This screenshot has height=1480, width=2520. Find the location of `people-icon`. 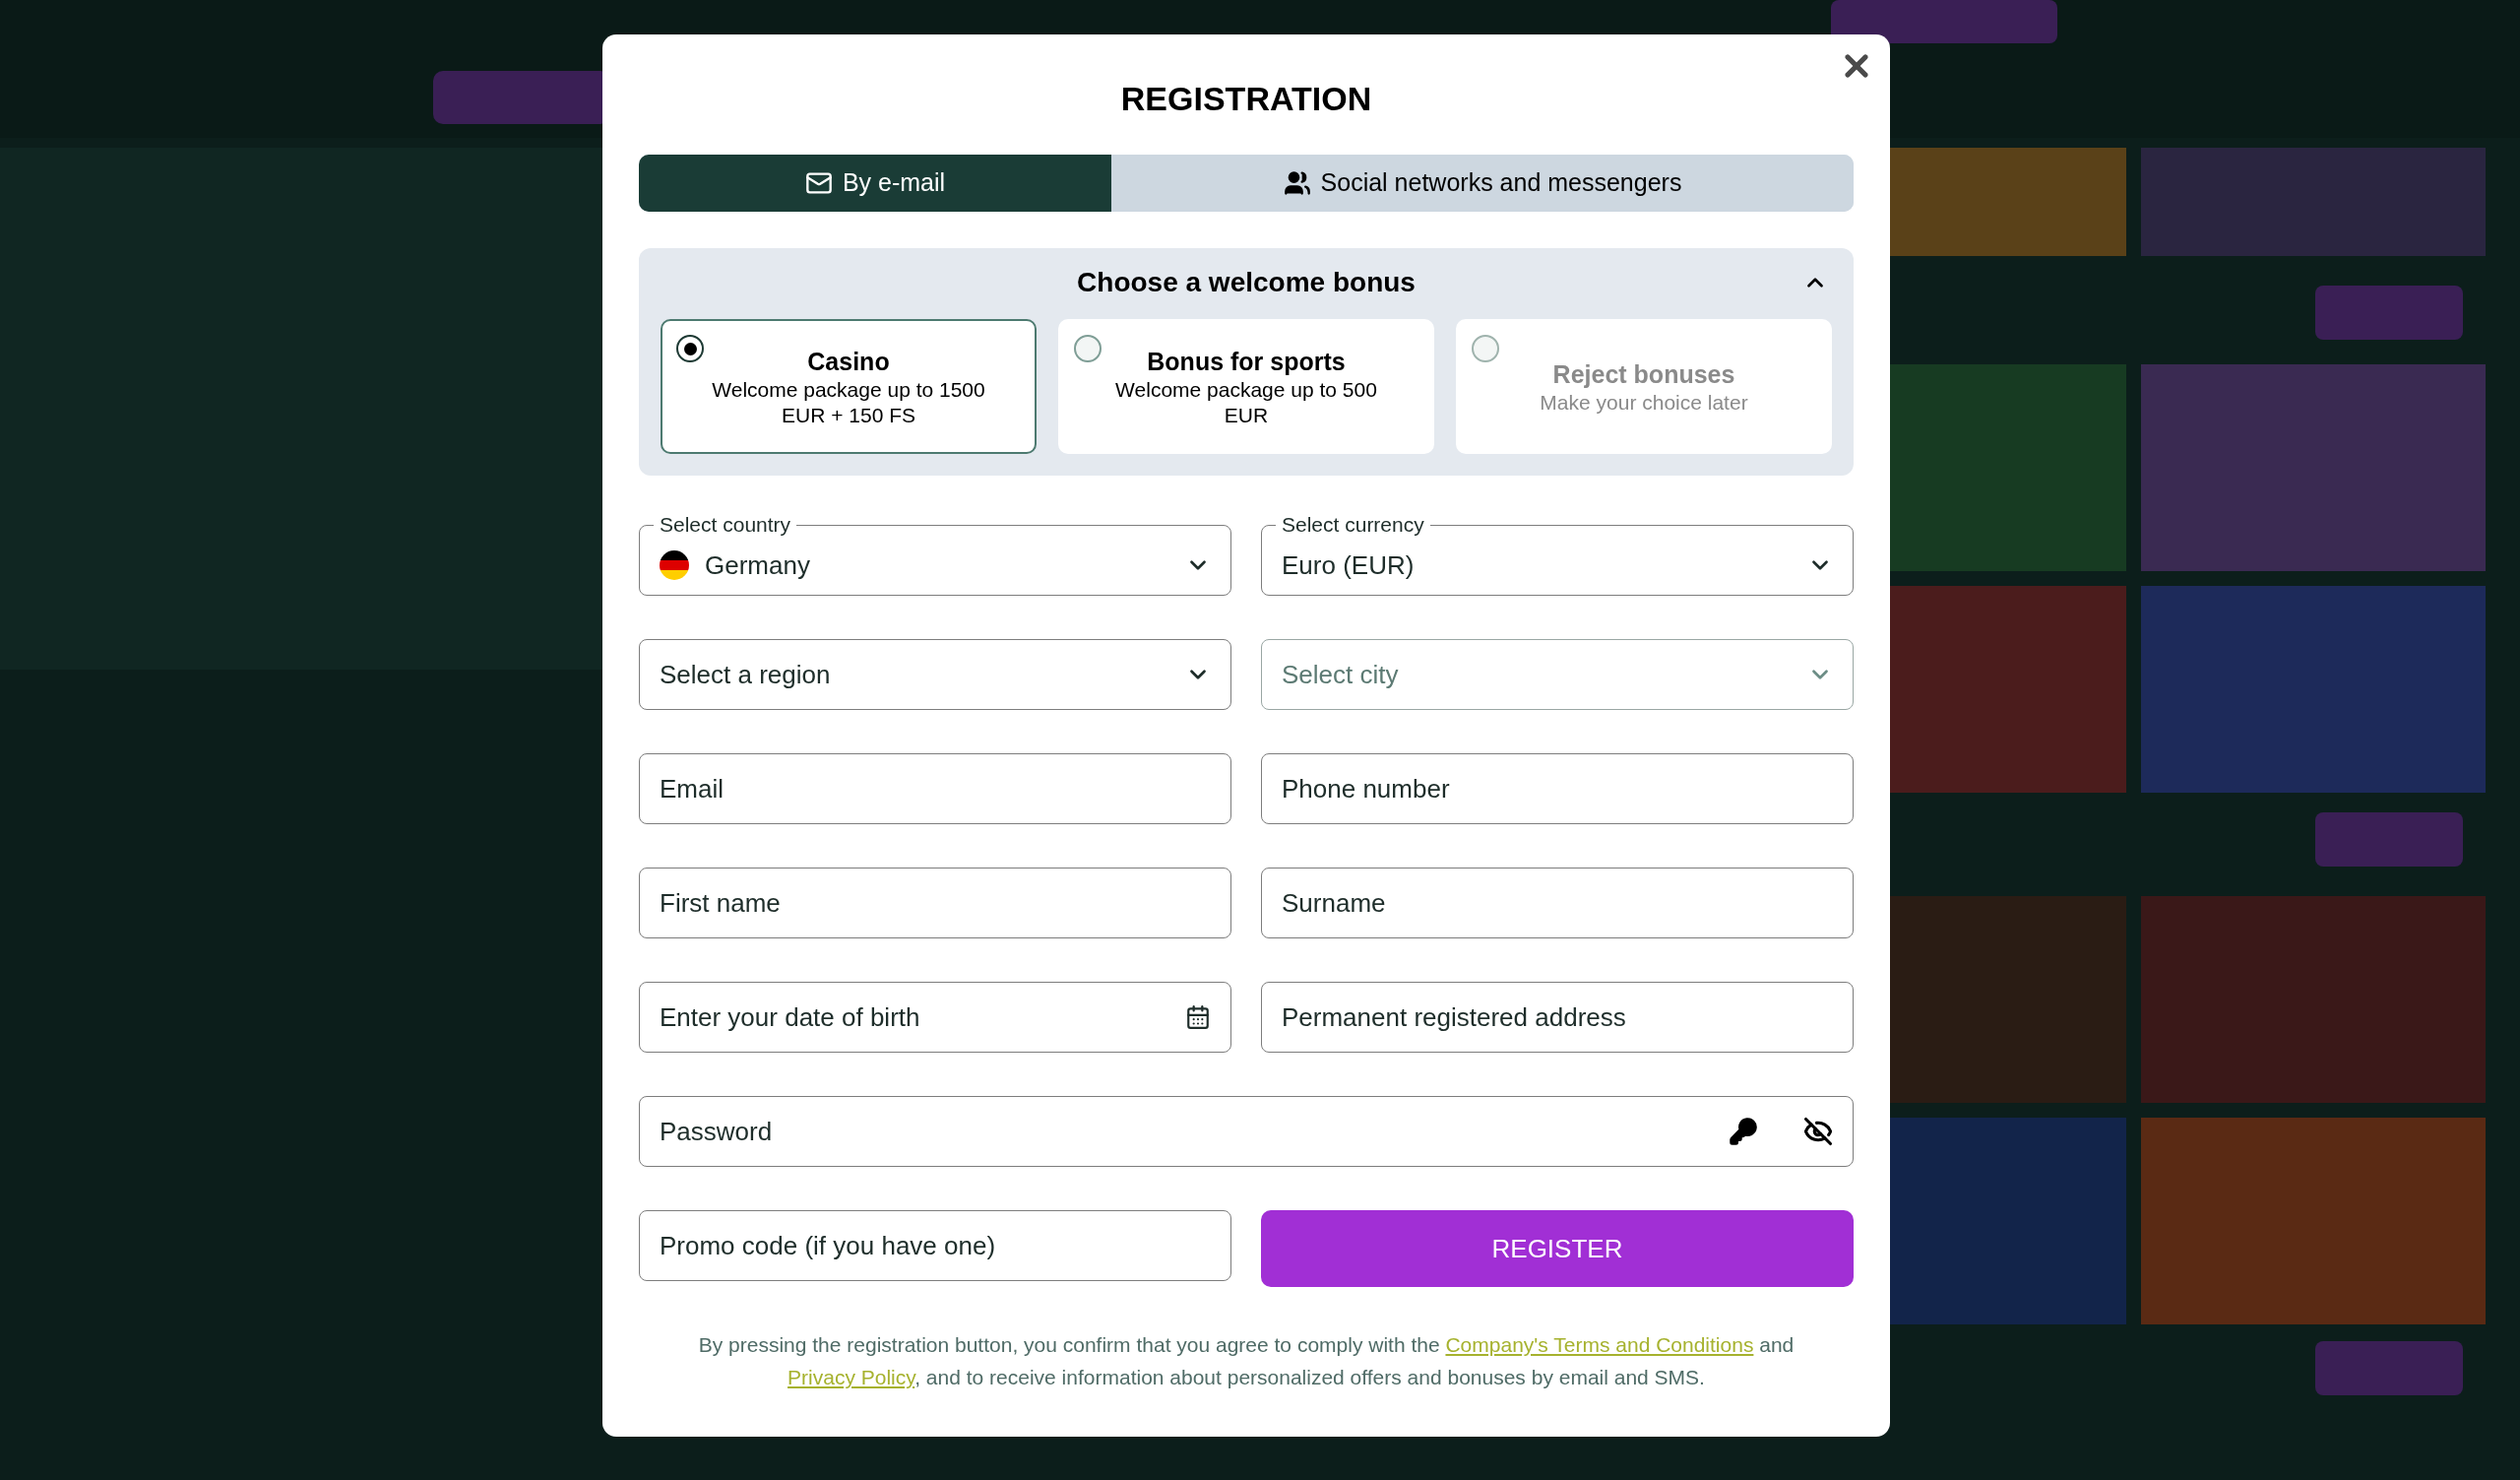

people-icon is located at coordinates (1297, 183).